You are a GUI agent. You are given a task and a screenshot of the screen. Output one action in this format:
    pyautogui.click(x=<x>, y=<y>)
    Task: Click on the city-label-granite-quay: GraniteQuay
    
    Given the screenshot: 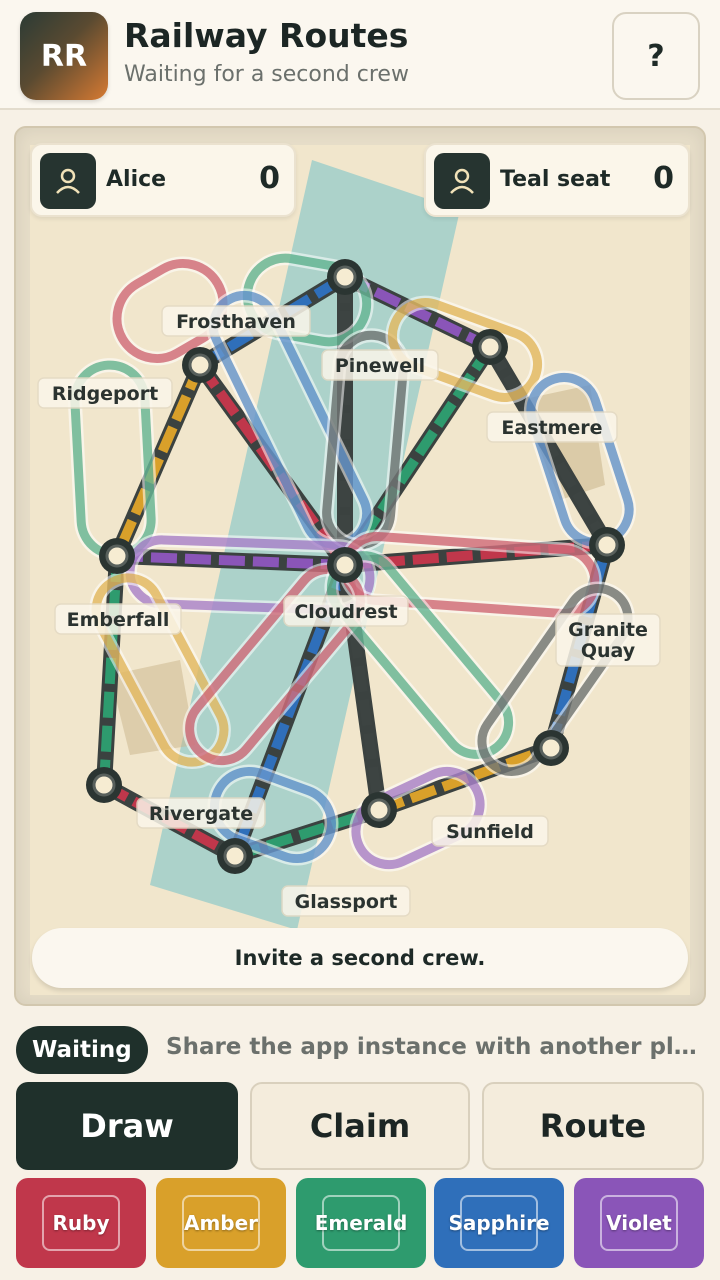 What is the action you would take?
    pyautogui.click(x=608, y=640)
    